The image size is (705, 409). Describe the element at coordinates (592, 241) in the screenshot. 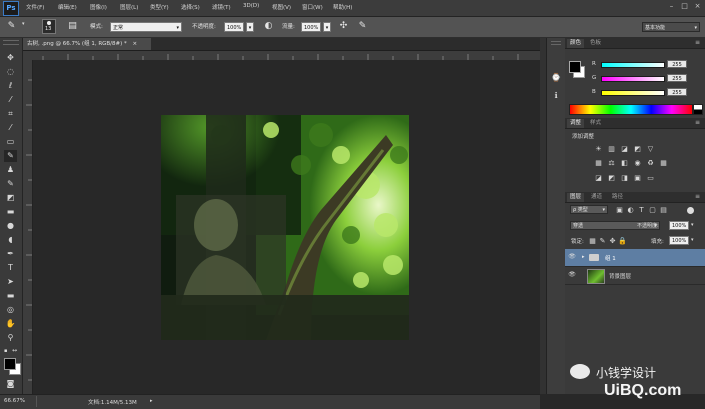

I see `lock-transparent-icon: ▦` at that location.